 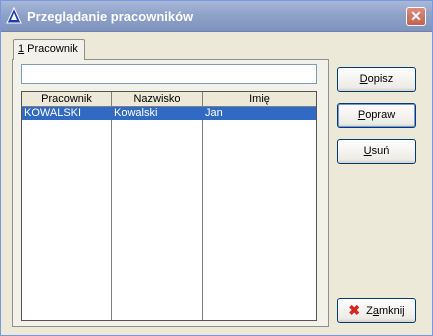 What do you see at coordinates (354, 310) in the screenshot?
I see `close-x-icon: ✖` at bounding box center [354, 310].